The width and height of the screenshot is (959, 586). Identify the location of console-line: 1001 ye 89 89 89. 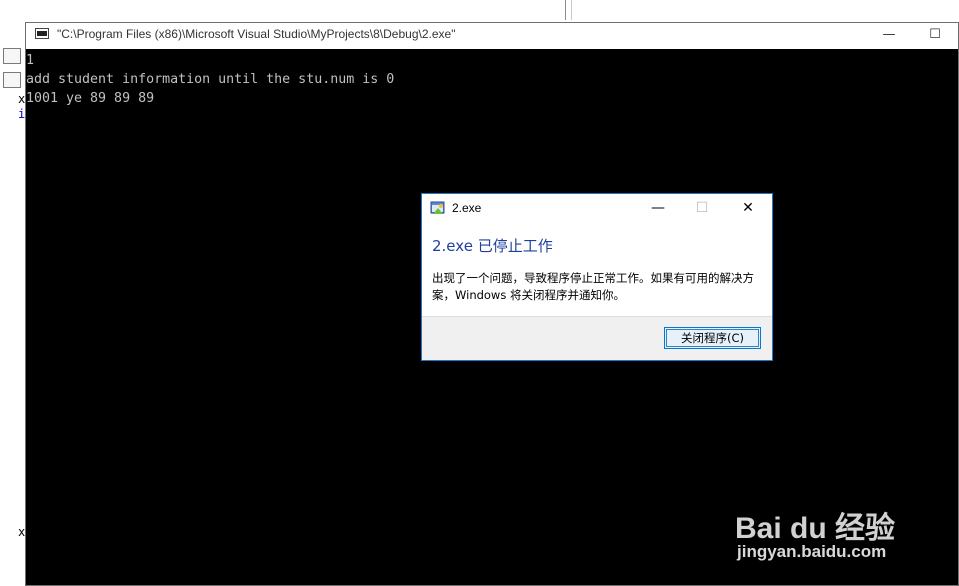
(90, 98).